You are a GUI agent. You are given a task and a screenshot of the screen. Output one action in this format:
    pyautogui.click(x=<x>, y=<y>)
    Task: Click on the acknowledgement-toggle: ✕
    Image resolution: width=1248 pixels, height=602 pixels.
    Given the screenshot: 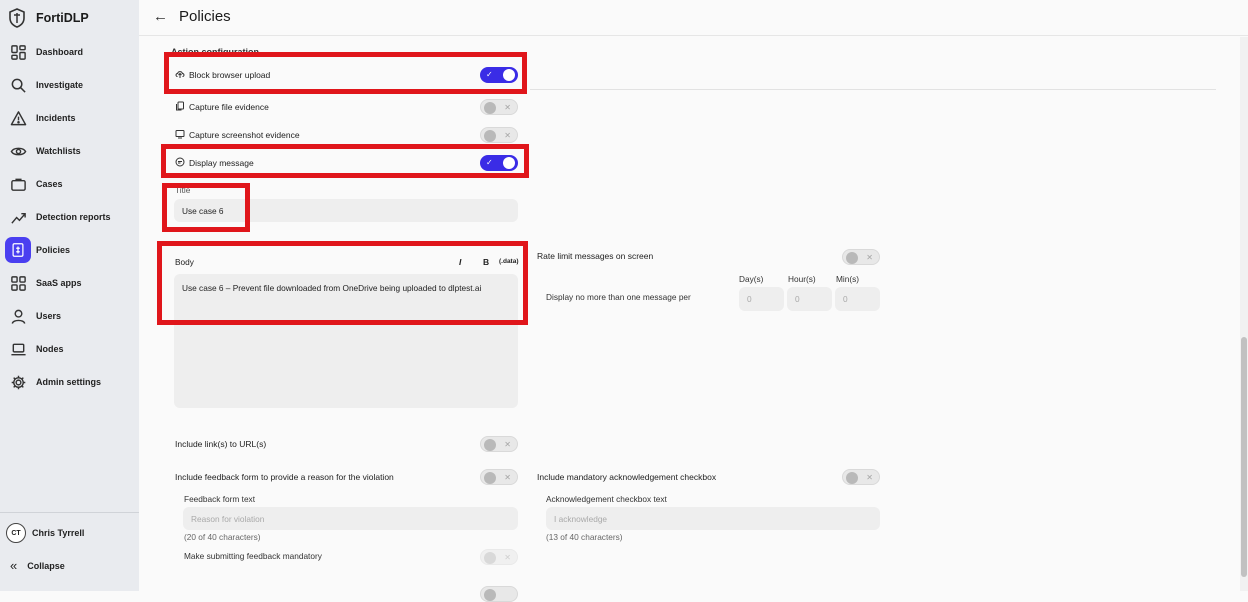 What is the action you would take?
    pyautogui.click(x=861, y=477)
    